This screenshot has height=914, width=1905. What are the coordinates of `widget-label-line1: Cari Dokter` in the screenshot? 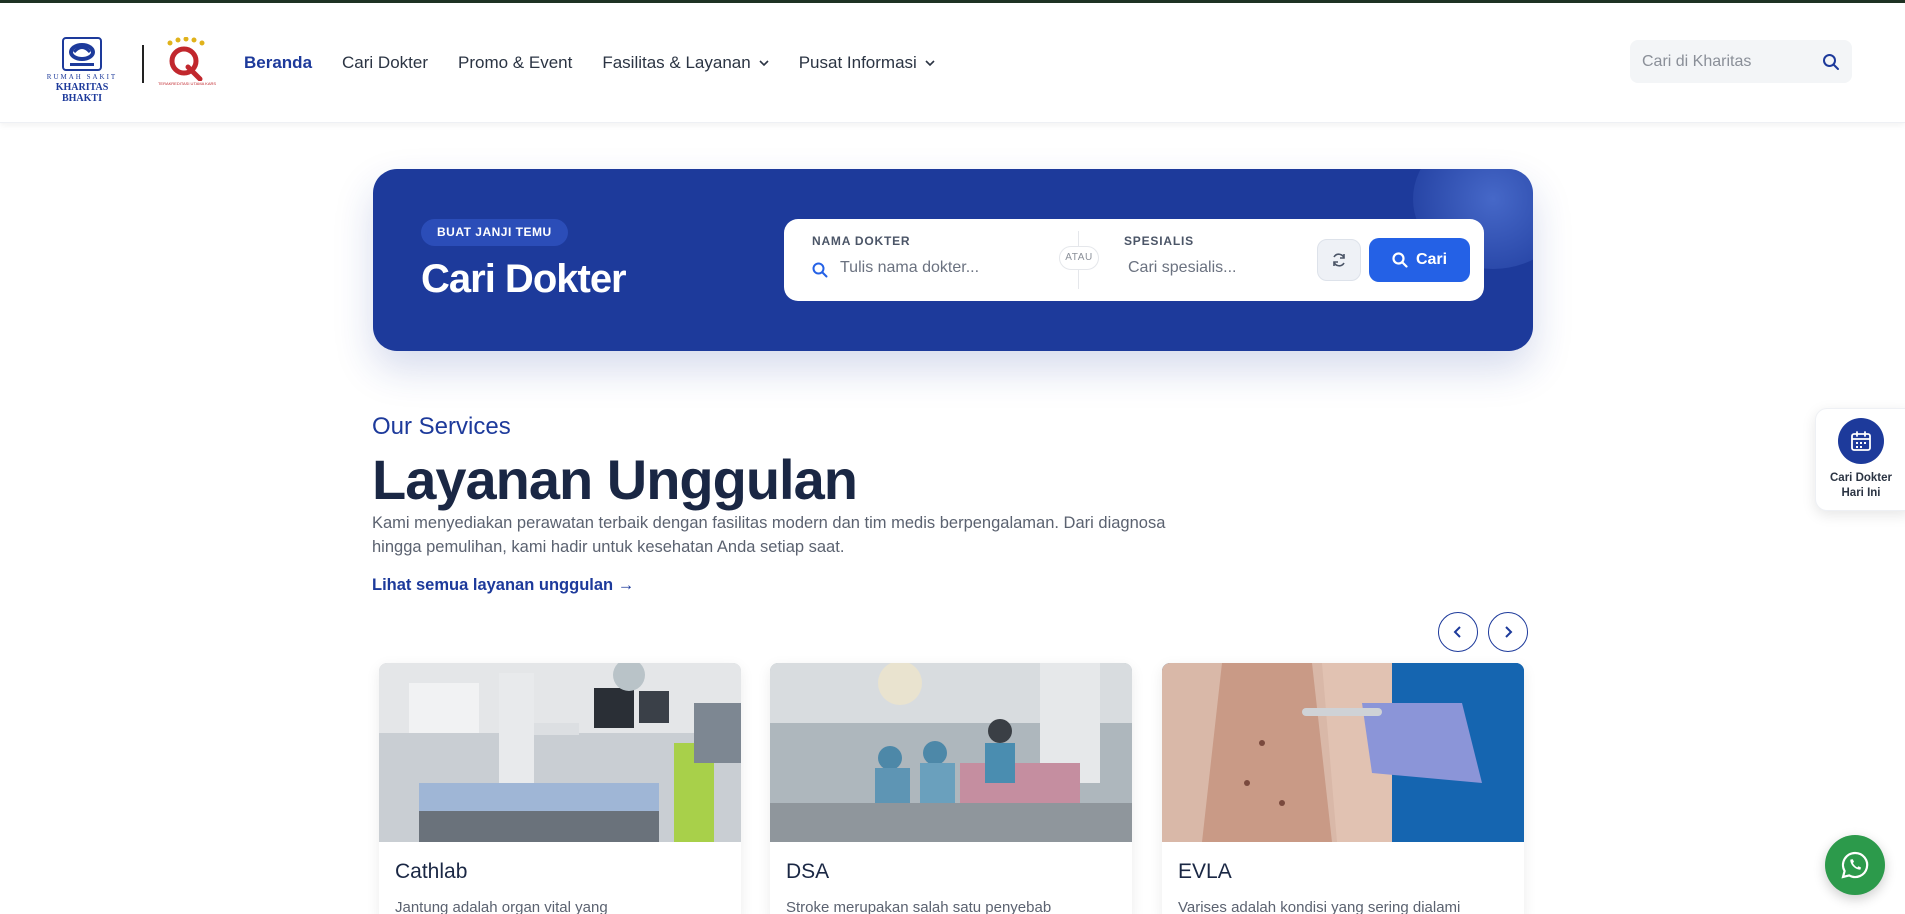 It's located at (1861, 478).